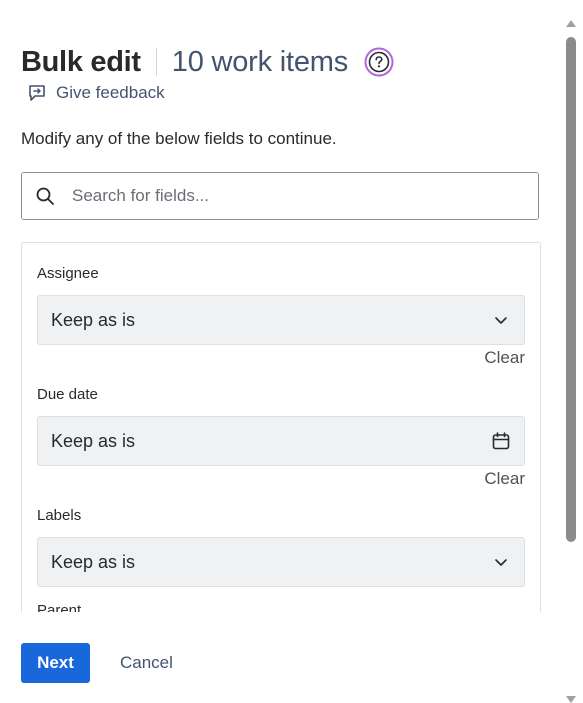  I want to click on search-field, so click(280, 196).